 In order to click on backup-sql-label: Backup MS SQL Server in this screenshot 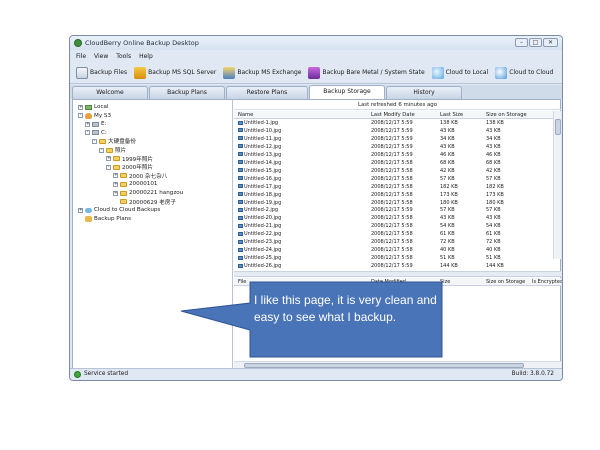, I will do `click(182, 72)`.